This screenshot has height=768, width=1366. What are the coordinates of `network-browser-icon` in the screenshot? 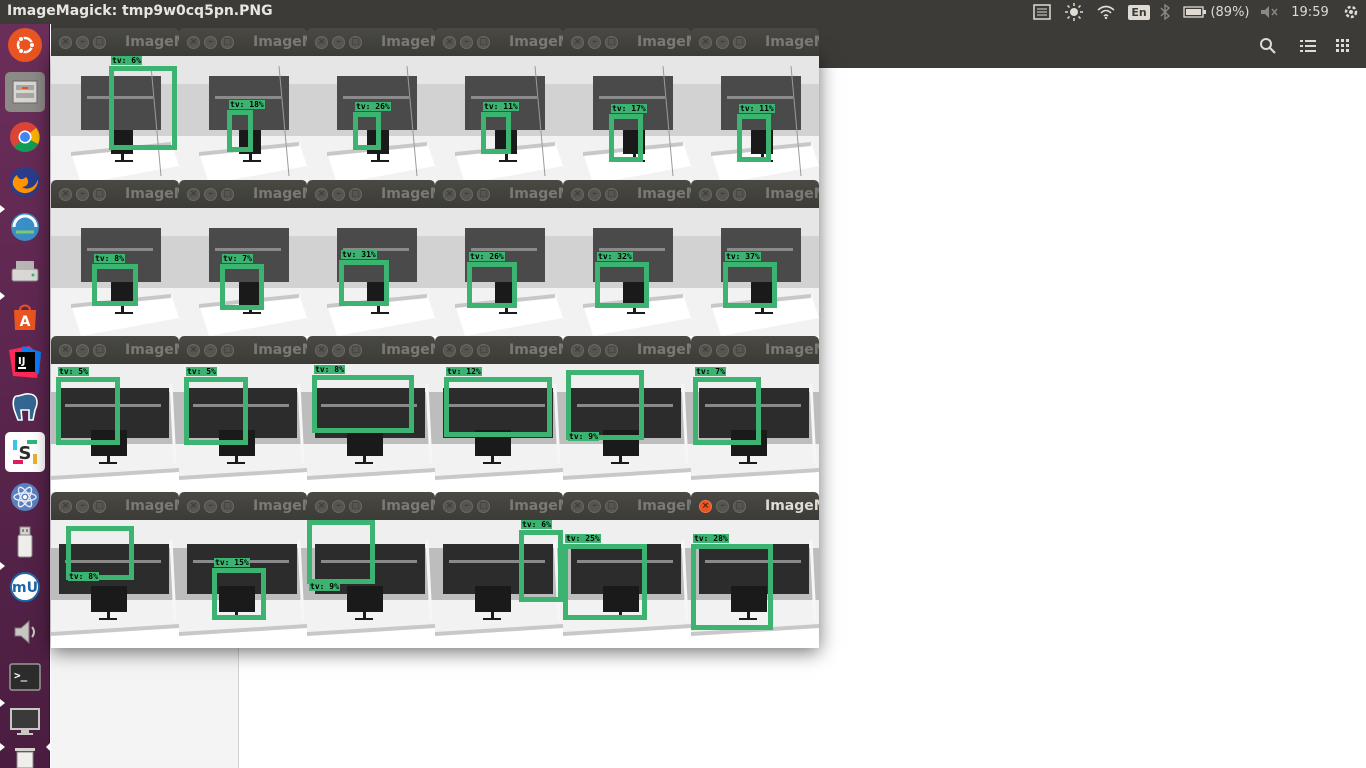 It's located at (25, 227).